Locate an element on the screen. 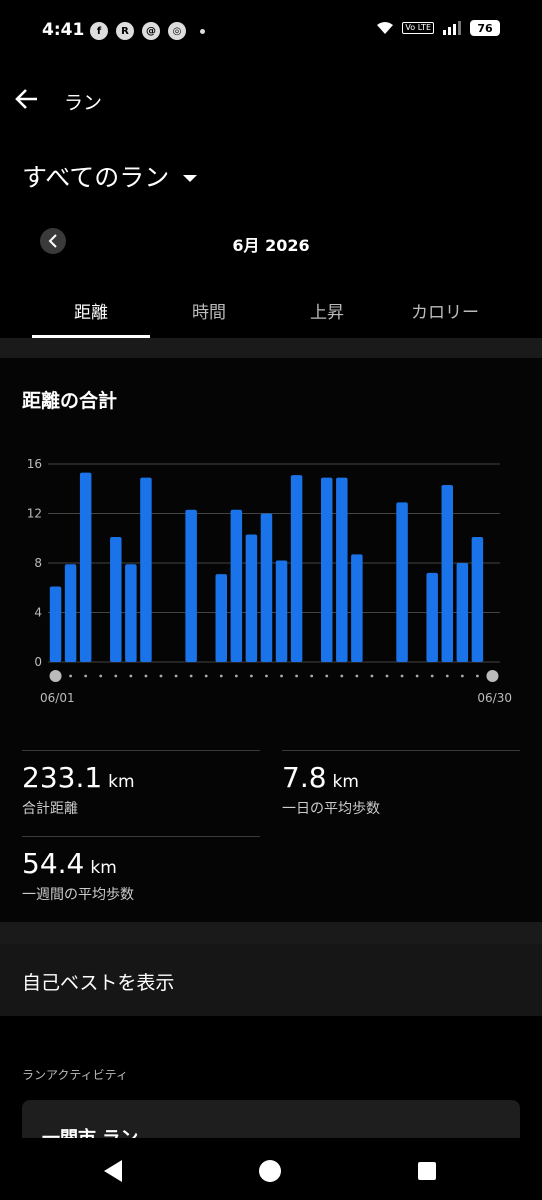  stat-weekly-average: 54.4 km 一週間の平均歩数 is located at coordinates (141, 870).